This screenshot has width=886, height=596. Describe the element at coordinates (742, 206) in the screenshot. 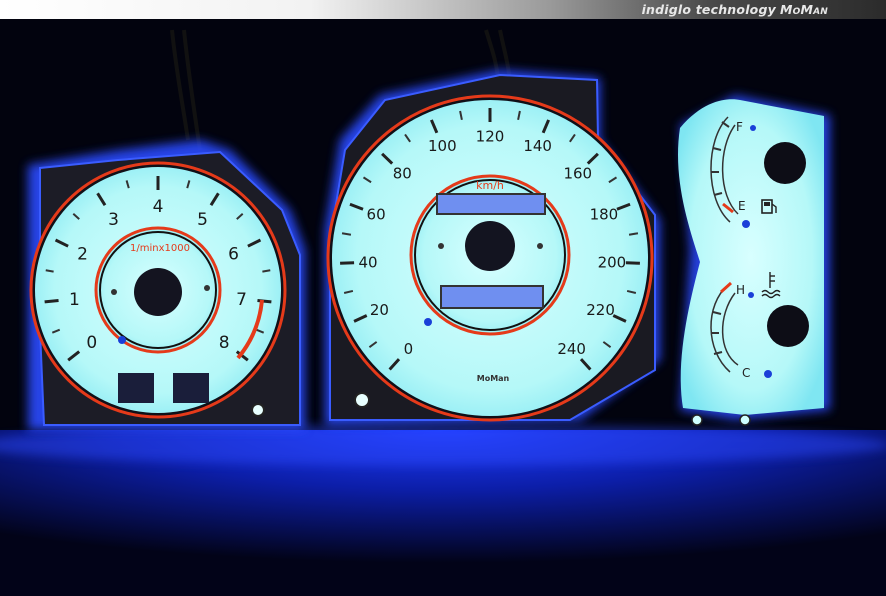

I see `fuel-empty-label: E` at that location.